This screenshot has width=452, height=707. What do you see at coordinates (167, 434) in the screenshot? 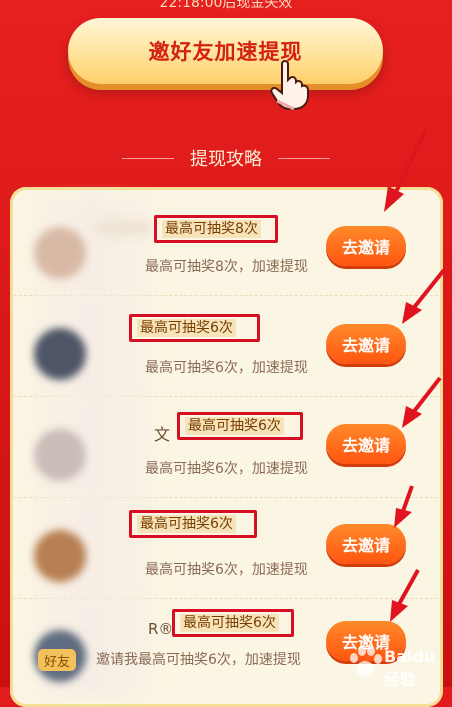
I see `blurred-name-fragment: 文 ·` at bounding box center [167, 434].